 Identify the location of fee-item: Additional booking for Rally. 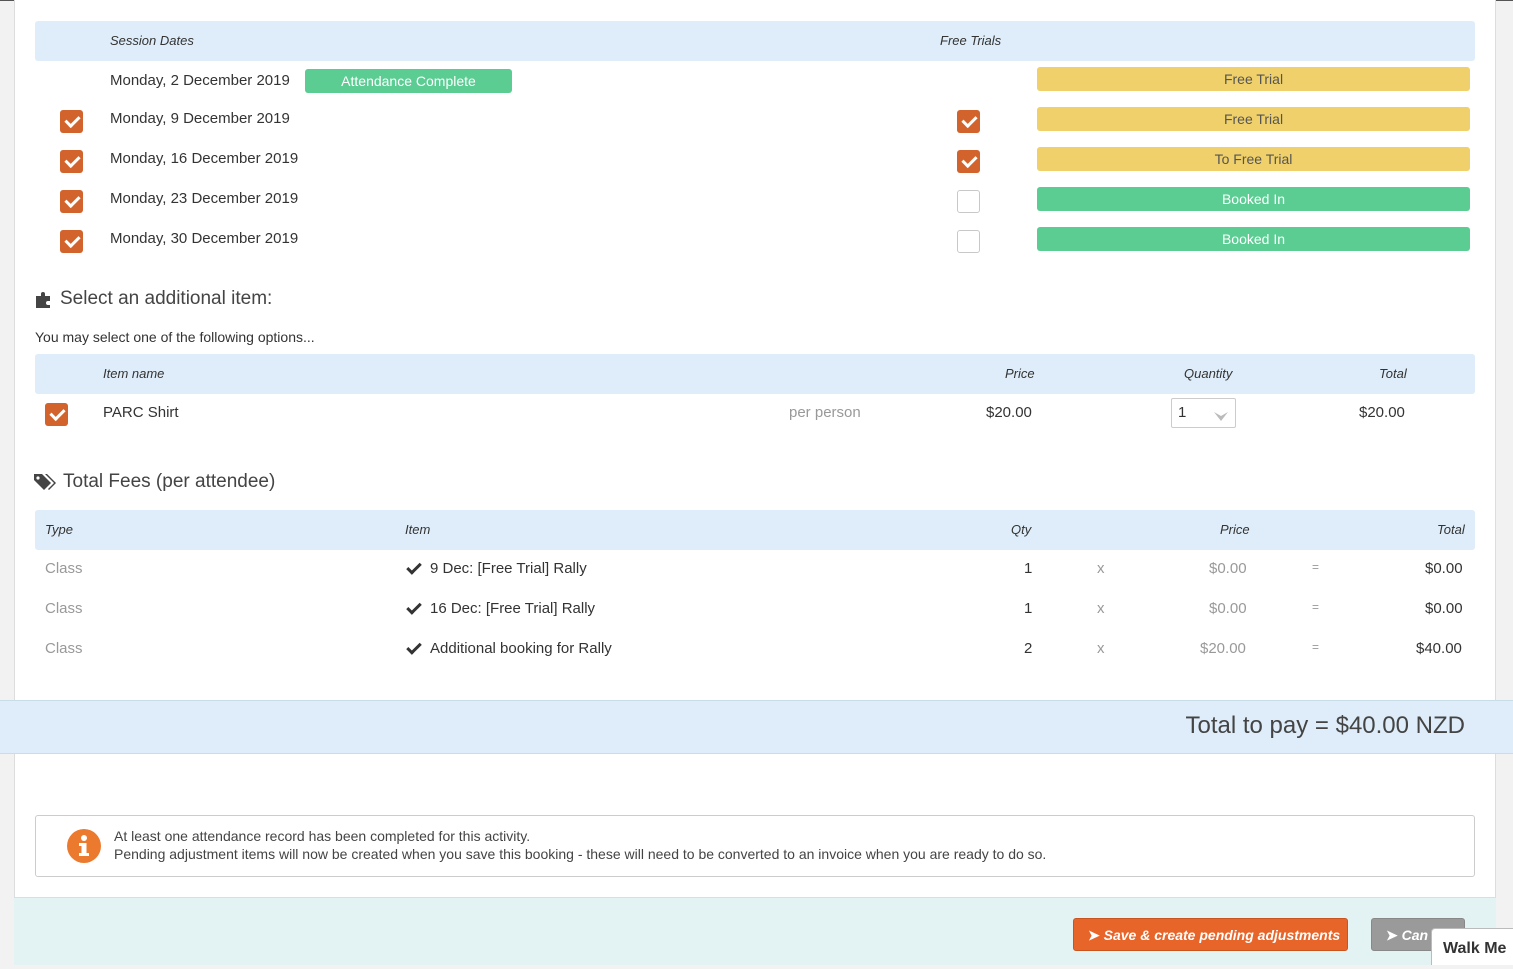
(521, 648).